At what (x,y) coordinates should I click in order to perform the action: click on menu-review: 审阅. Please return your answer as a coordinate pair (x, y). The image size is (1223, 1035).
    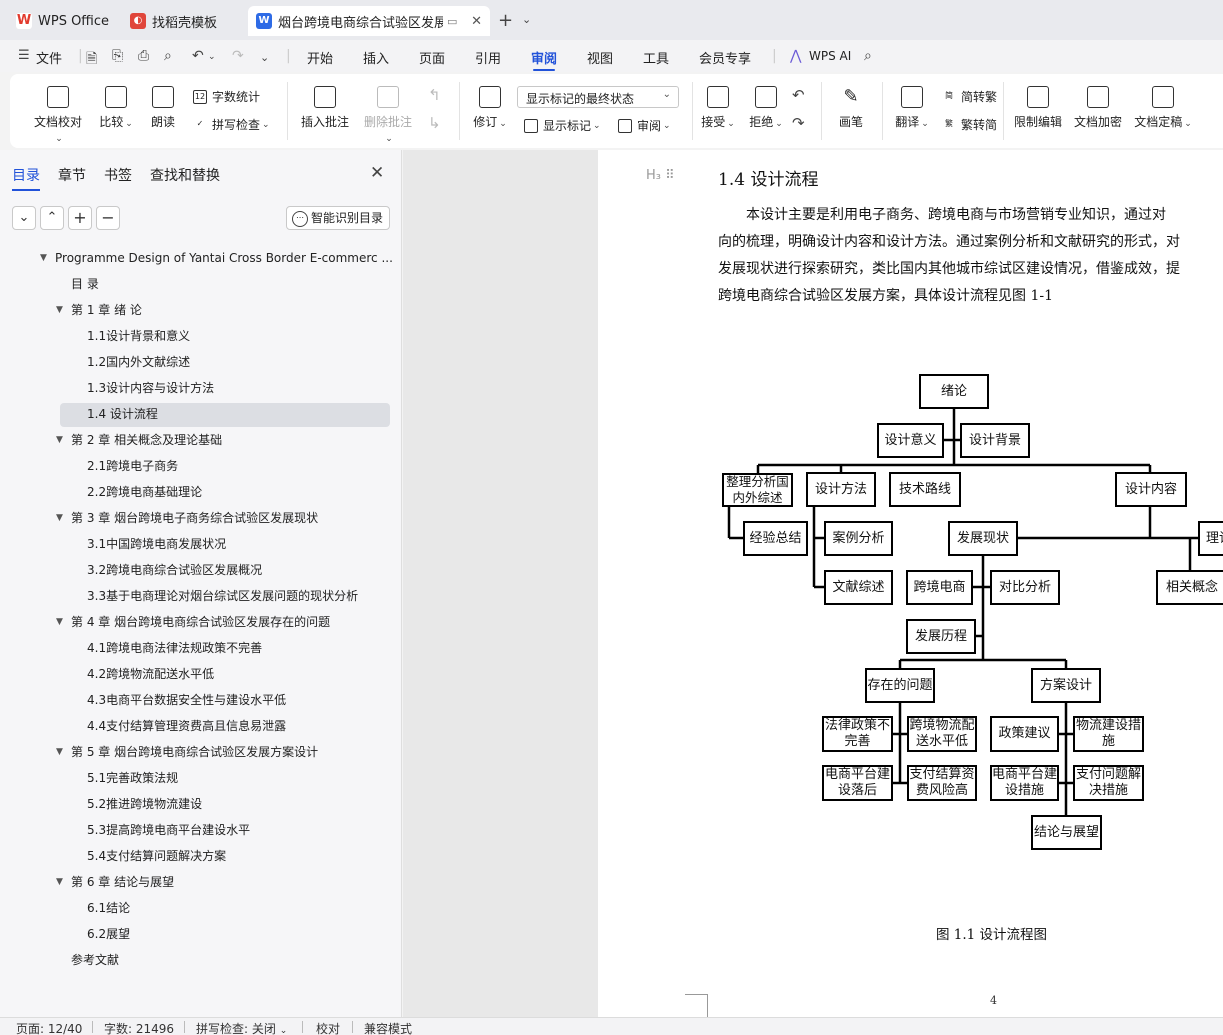
    Looking at the image, I should click on (544, 59).